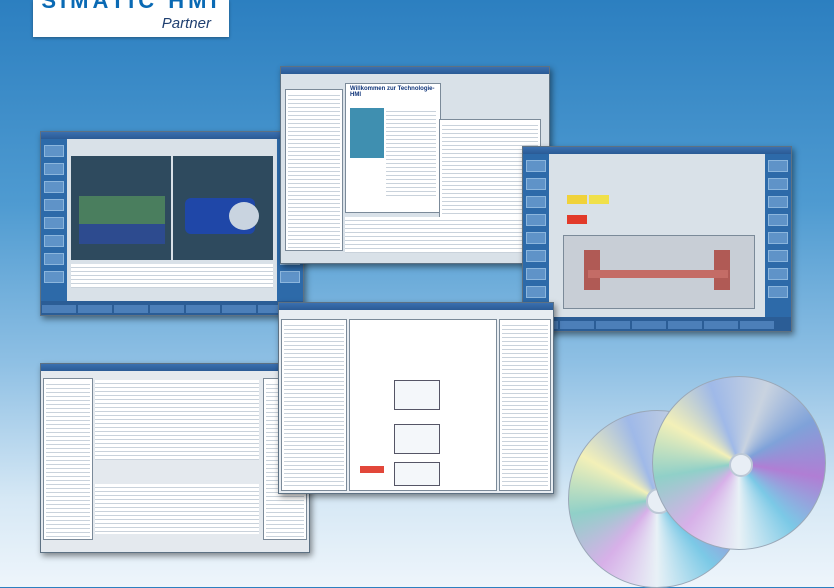 The height and width of the screenshot is (588, 834). Describe the element at coordinates (445, 235) in the screenshot. I see `output-area` at that location.